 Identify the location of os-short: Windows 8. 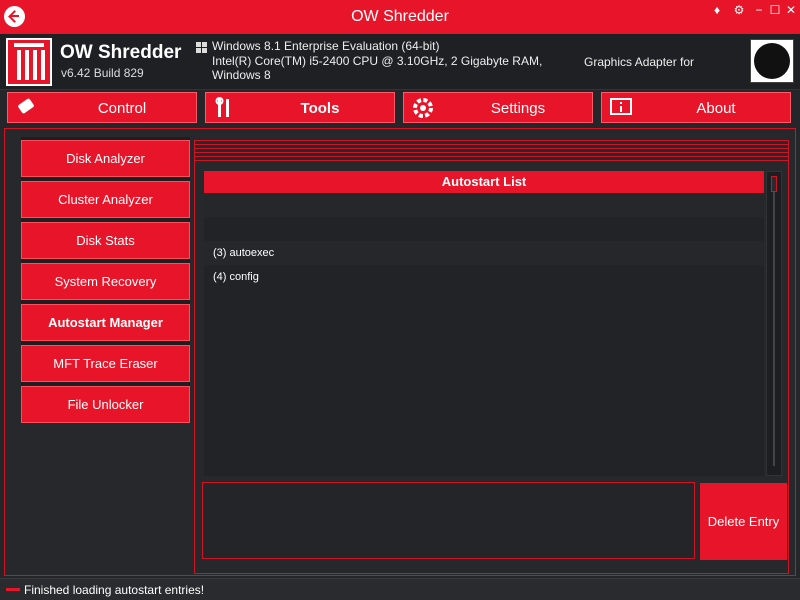
(241, 75).